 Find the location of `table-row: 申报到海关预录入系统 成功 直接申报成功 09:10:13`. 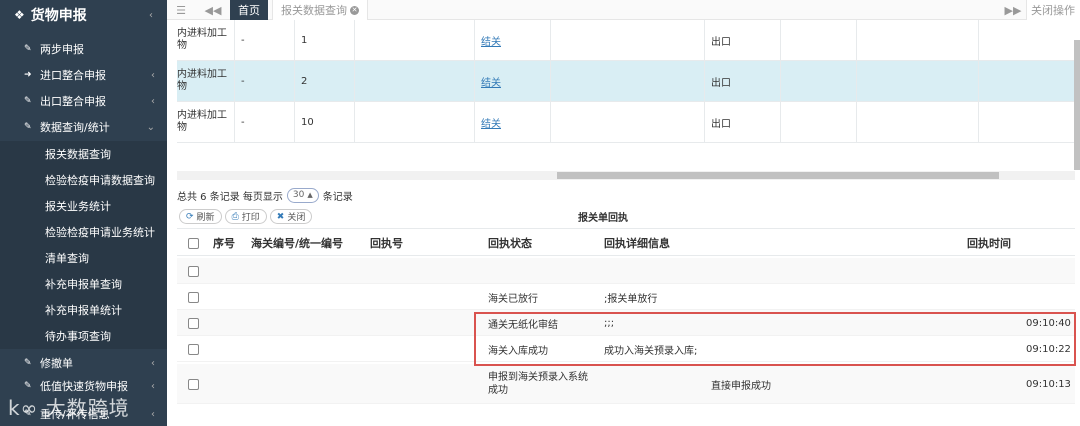

table-row: 申报到海关预录入系统 成功 直接申报成功 09:10:13 is located at coordinates (626, 384).